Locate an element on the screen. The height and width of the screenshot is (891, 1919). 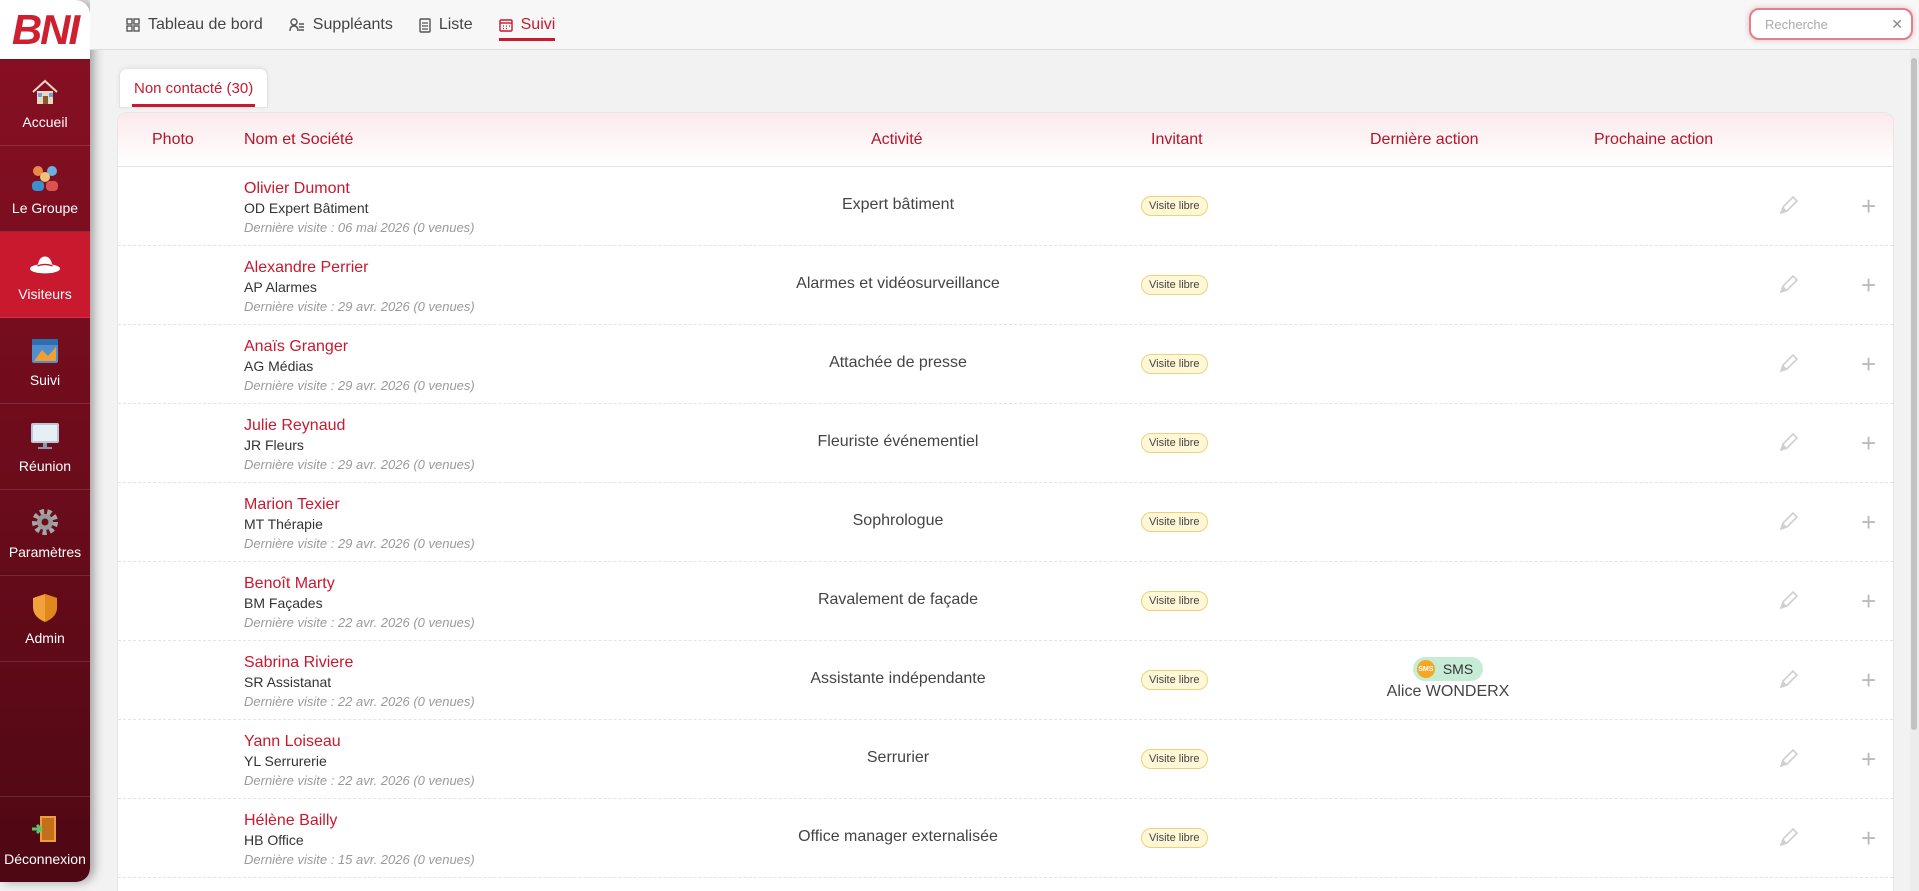
visitor-name-link: Alexandre Perrier is located at coordinates (444, 268).